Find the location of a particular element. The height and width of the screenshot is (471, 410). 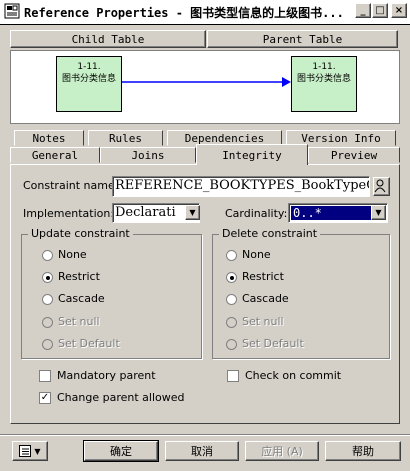

cardinality-select: 0..* ▼ is located at coordinates (338, 213).